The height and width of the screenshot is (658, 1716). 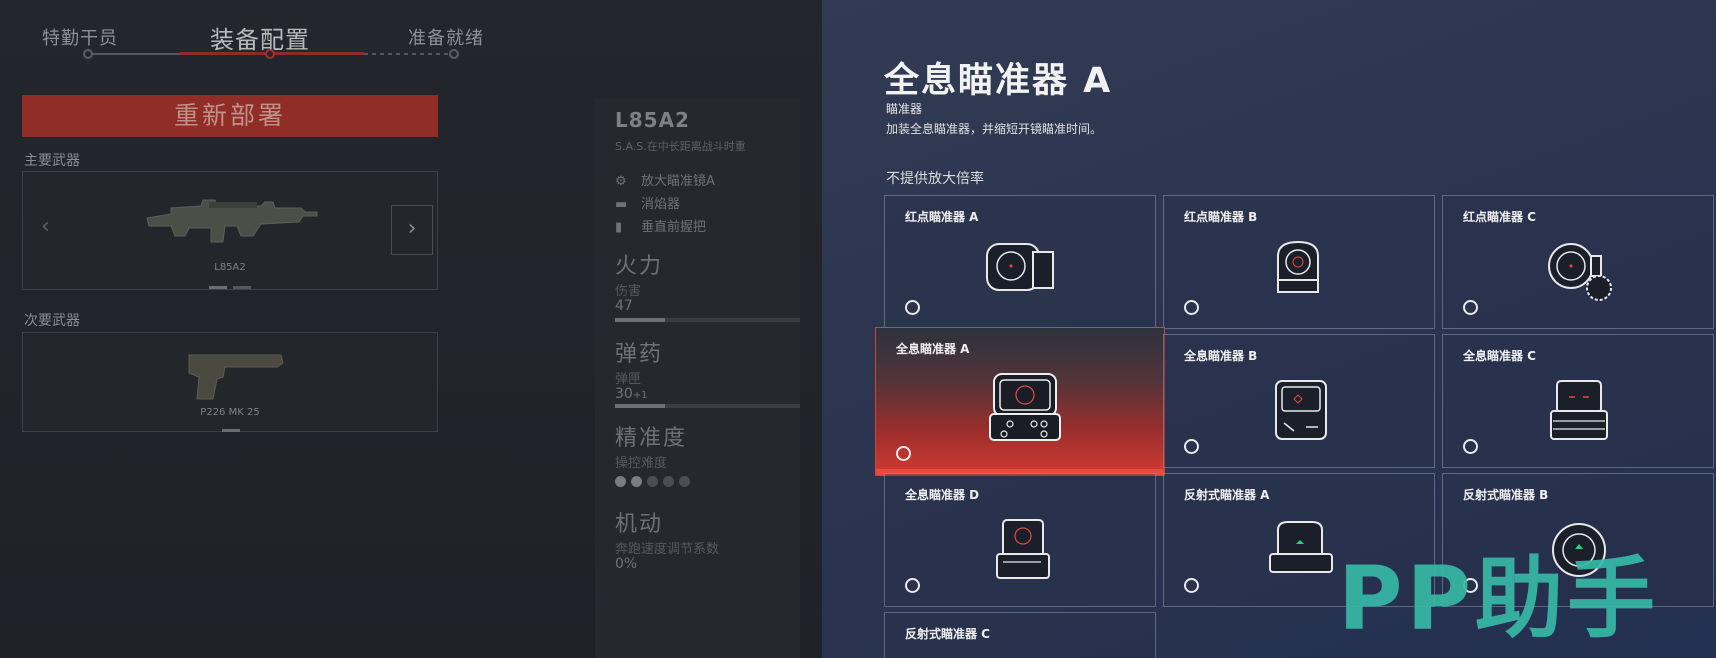 I want to click on pager-dot, so click(x=242, y=287).